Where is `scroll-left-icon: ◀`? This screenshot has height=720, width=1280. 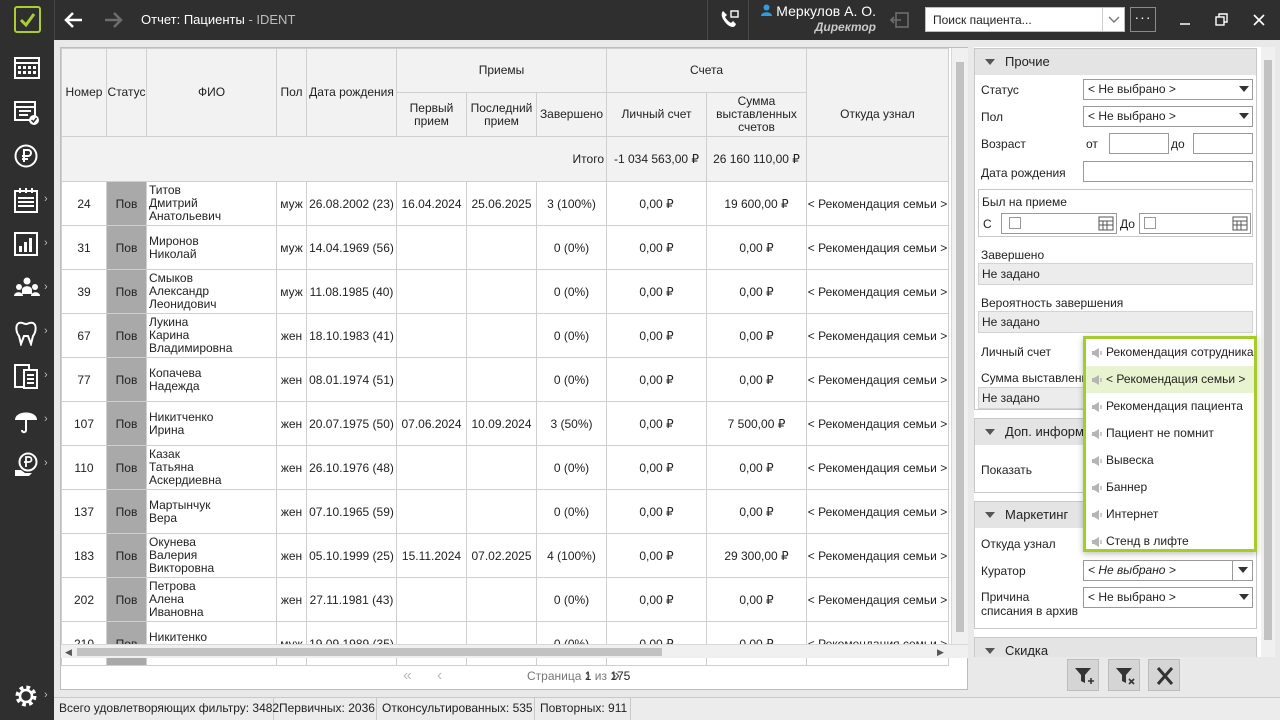
scroll-left-icon: ◀ is located at coordinates (68, 652).